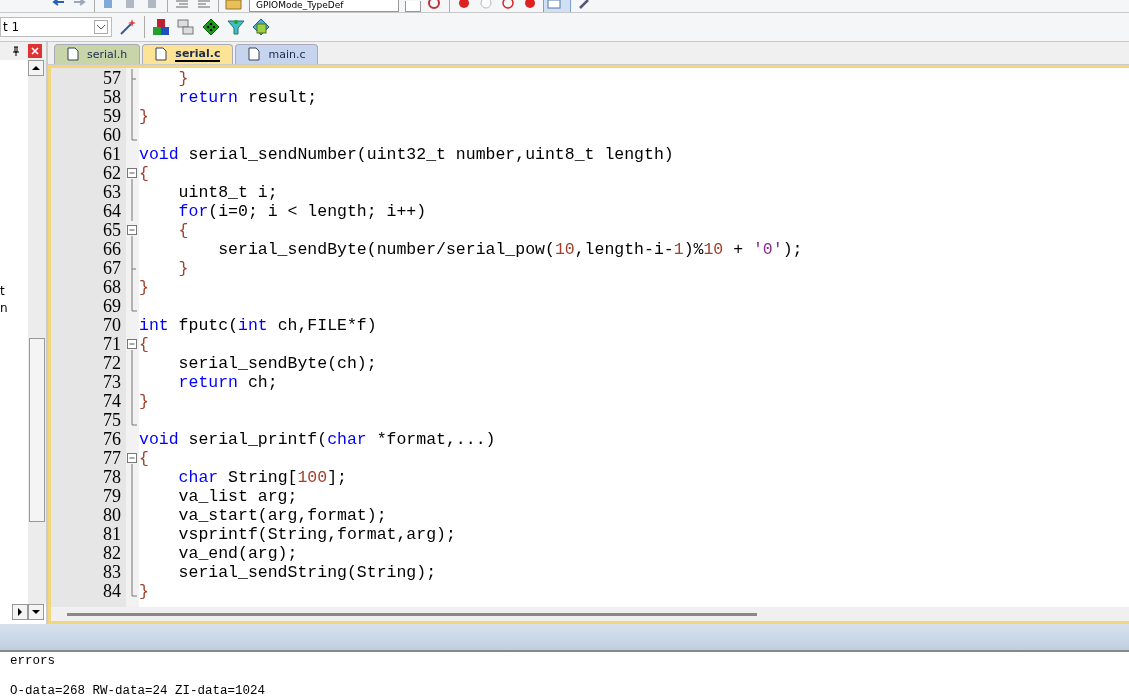  I want to click on window-icon, so click(557, 6).